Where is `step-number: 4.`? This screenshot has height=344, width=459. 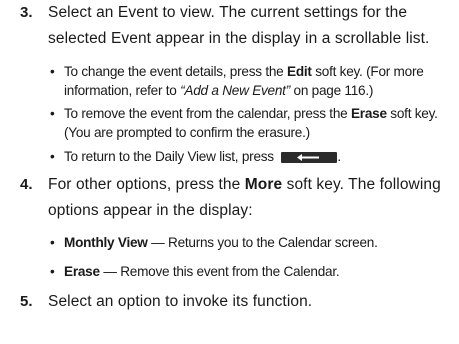 step-number: 4. is located at coordinates (26, 184).